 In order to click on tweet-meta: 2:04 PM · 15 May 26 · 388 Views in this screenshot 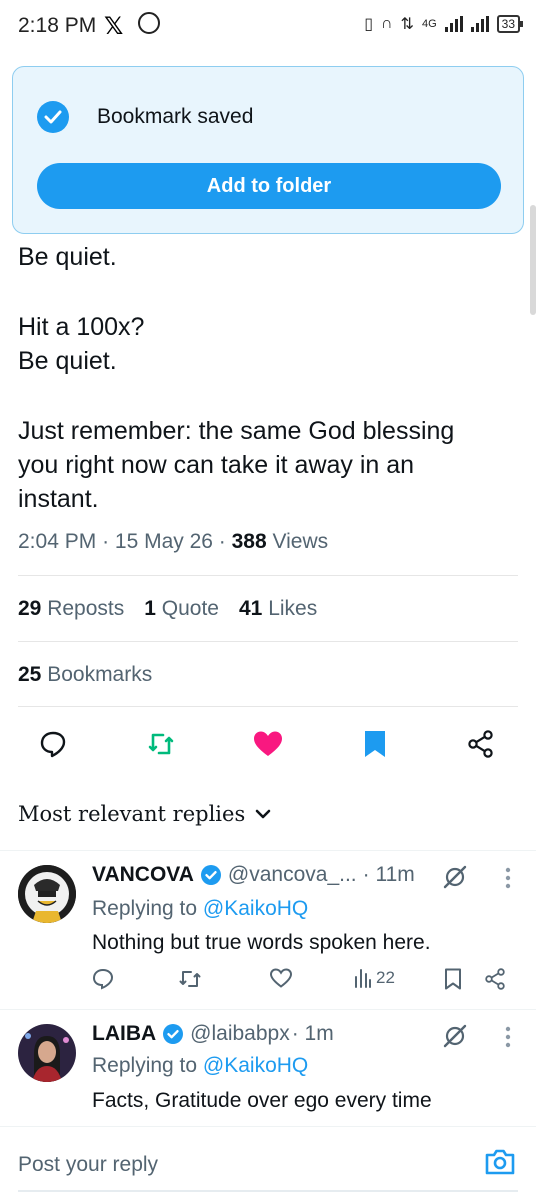, I will do `click(173, 541)`.